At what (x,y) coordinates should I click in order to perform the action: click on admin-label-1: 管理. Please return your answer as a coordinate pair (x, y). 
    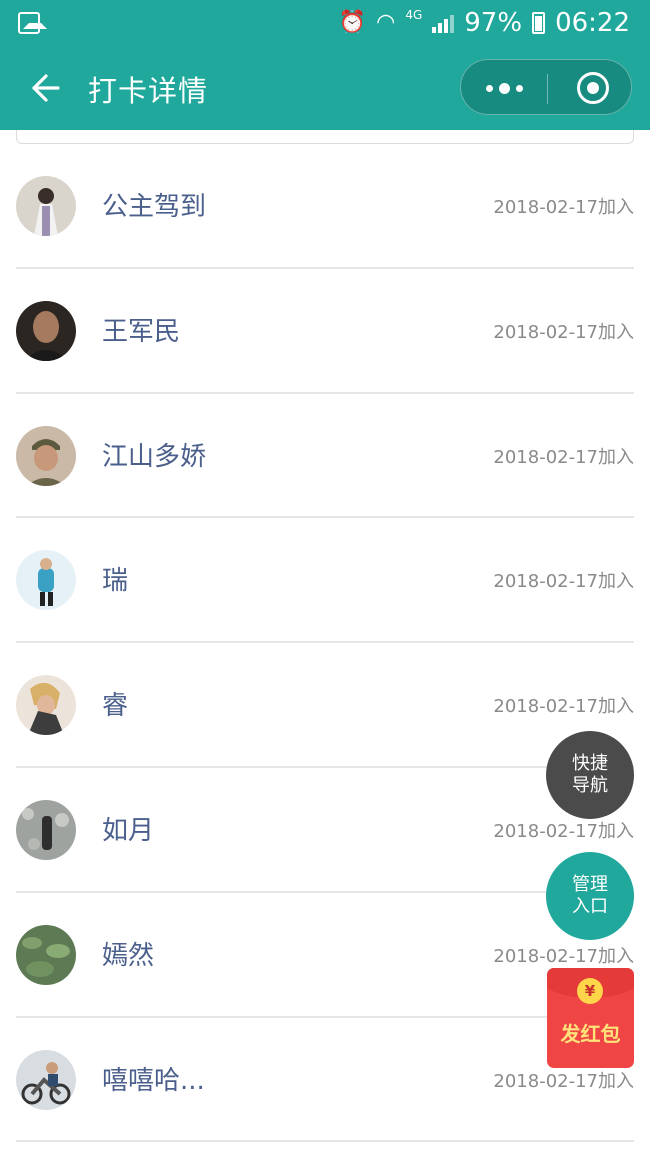
    Looking at the image, I should click on (590, 884).